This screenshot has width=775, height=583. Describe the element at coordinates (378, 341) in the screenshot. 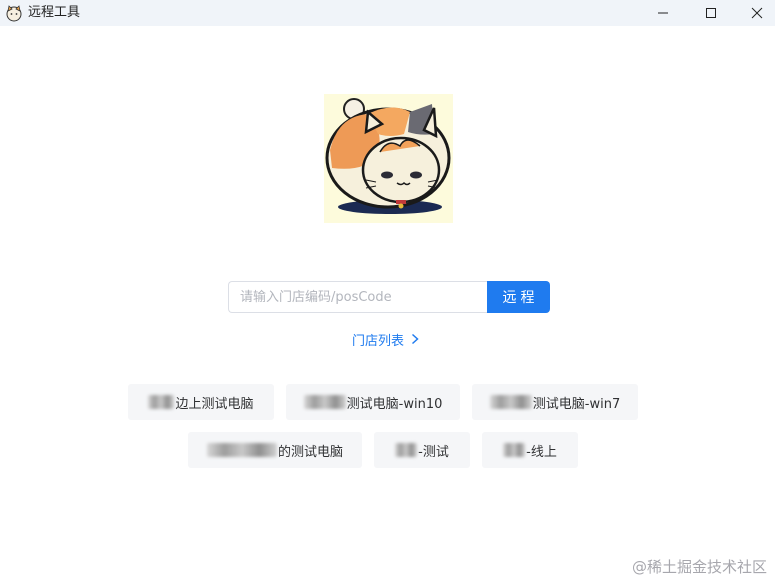

I see `store-list-label: 门店列表` at that location.